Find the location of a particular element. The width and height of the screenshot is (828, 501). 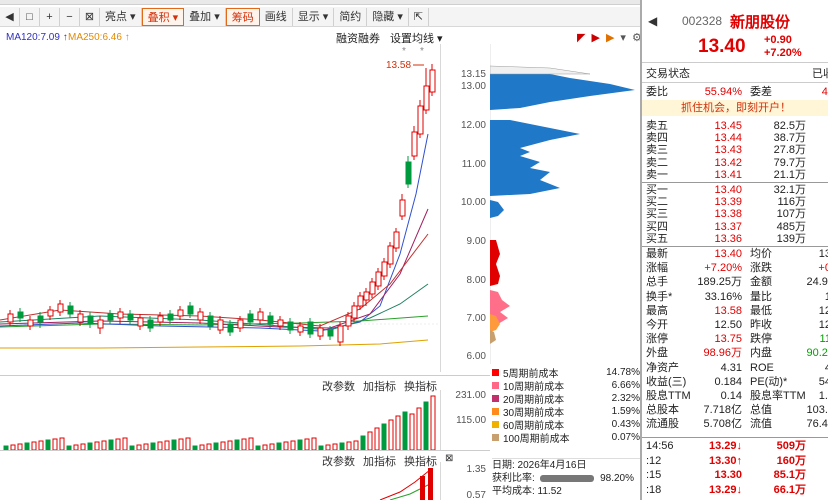

draw-line-button: 画线 is located at coordinates (276, 16).